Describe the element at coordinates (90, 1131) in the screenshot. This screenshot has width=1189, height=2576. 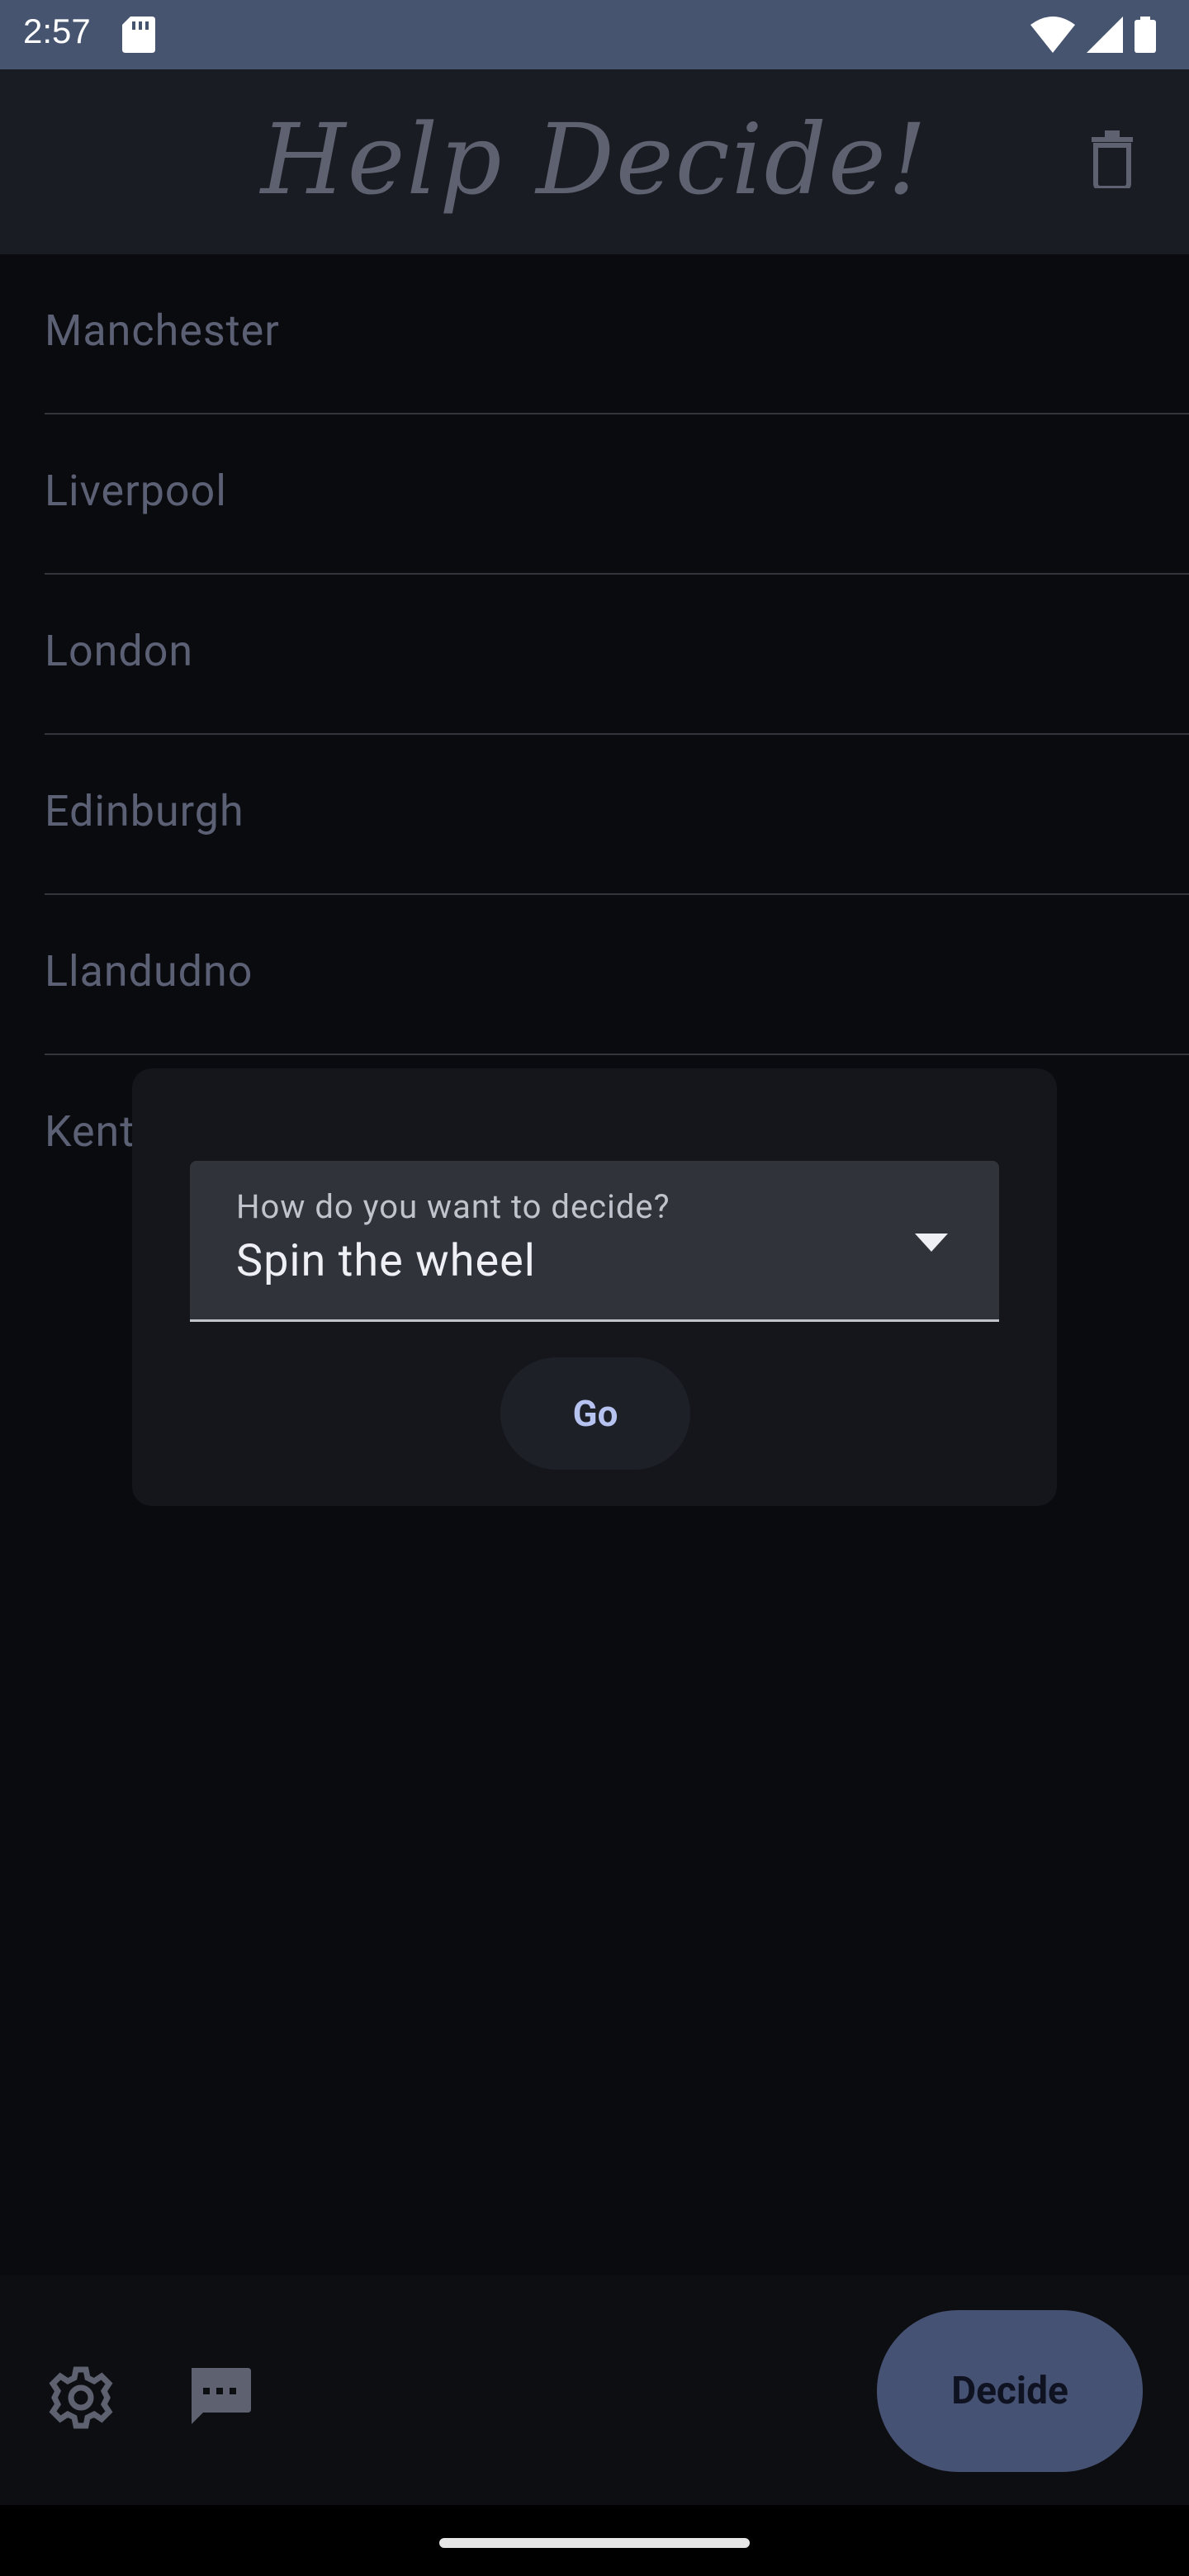
I see `list-item-label: Kent` at that location.